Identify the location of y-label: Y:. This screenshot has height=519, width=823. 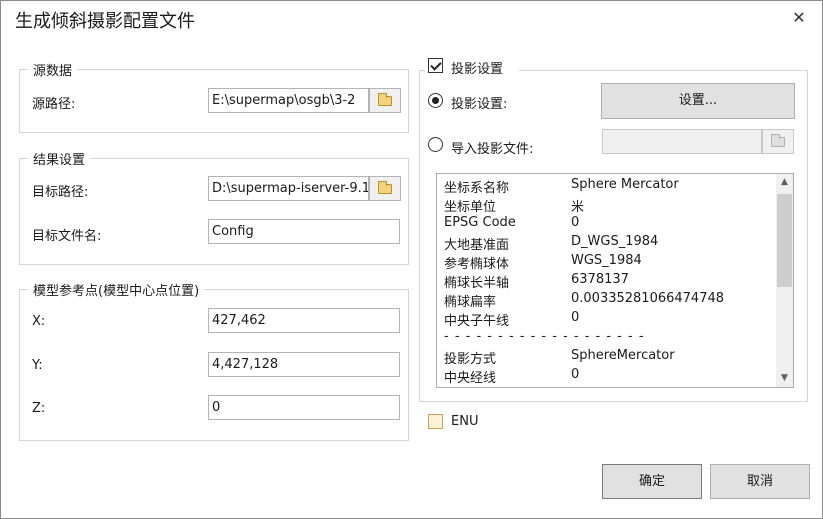
(37, 365).